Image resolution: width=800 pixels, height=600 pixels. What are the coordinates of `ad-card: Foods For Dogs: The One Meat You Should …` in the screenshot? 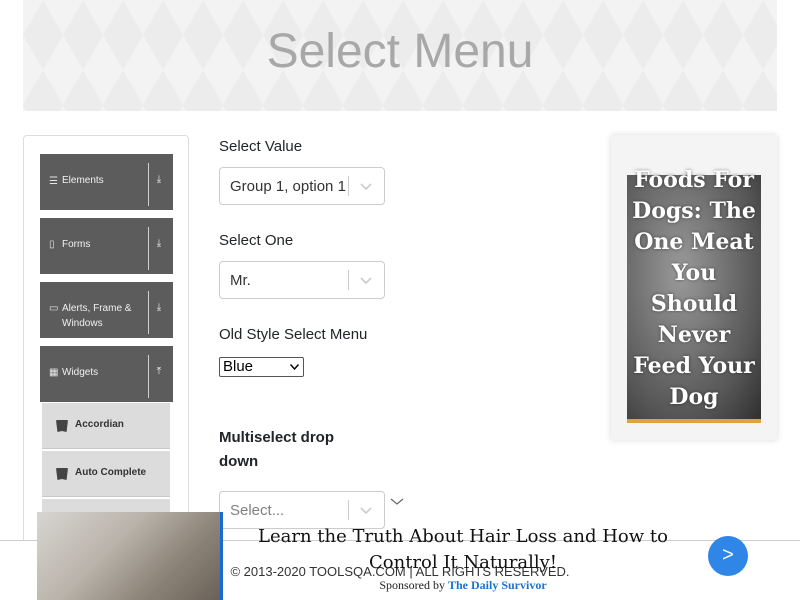 It's located at (694, 287).